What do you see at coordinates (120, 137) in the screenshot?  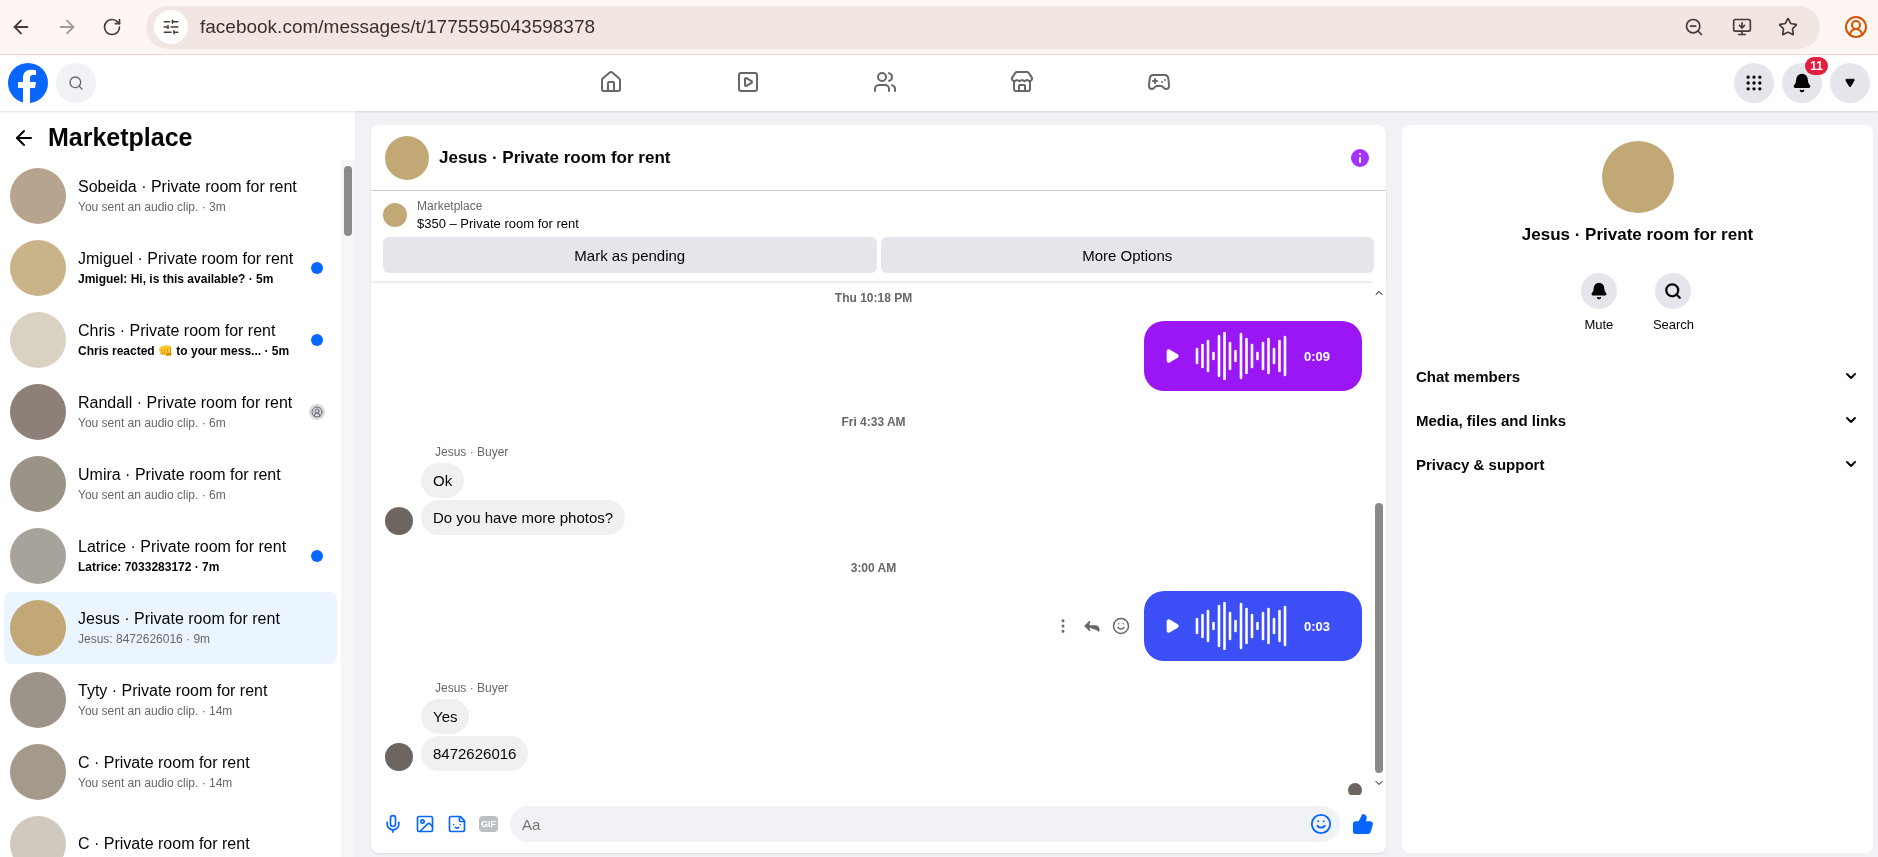 I see `sidebar-title: Marketplace` at bounding box center [120, 137].